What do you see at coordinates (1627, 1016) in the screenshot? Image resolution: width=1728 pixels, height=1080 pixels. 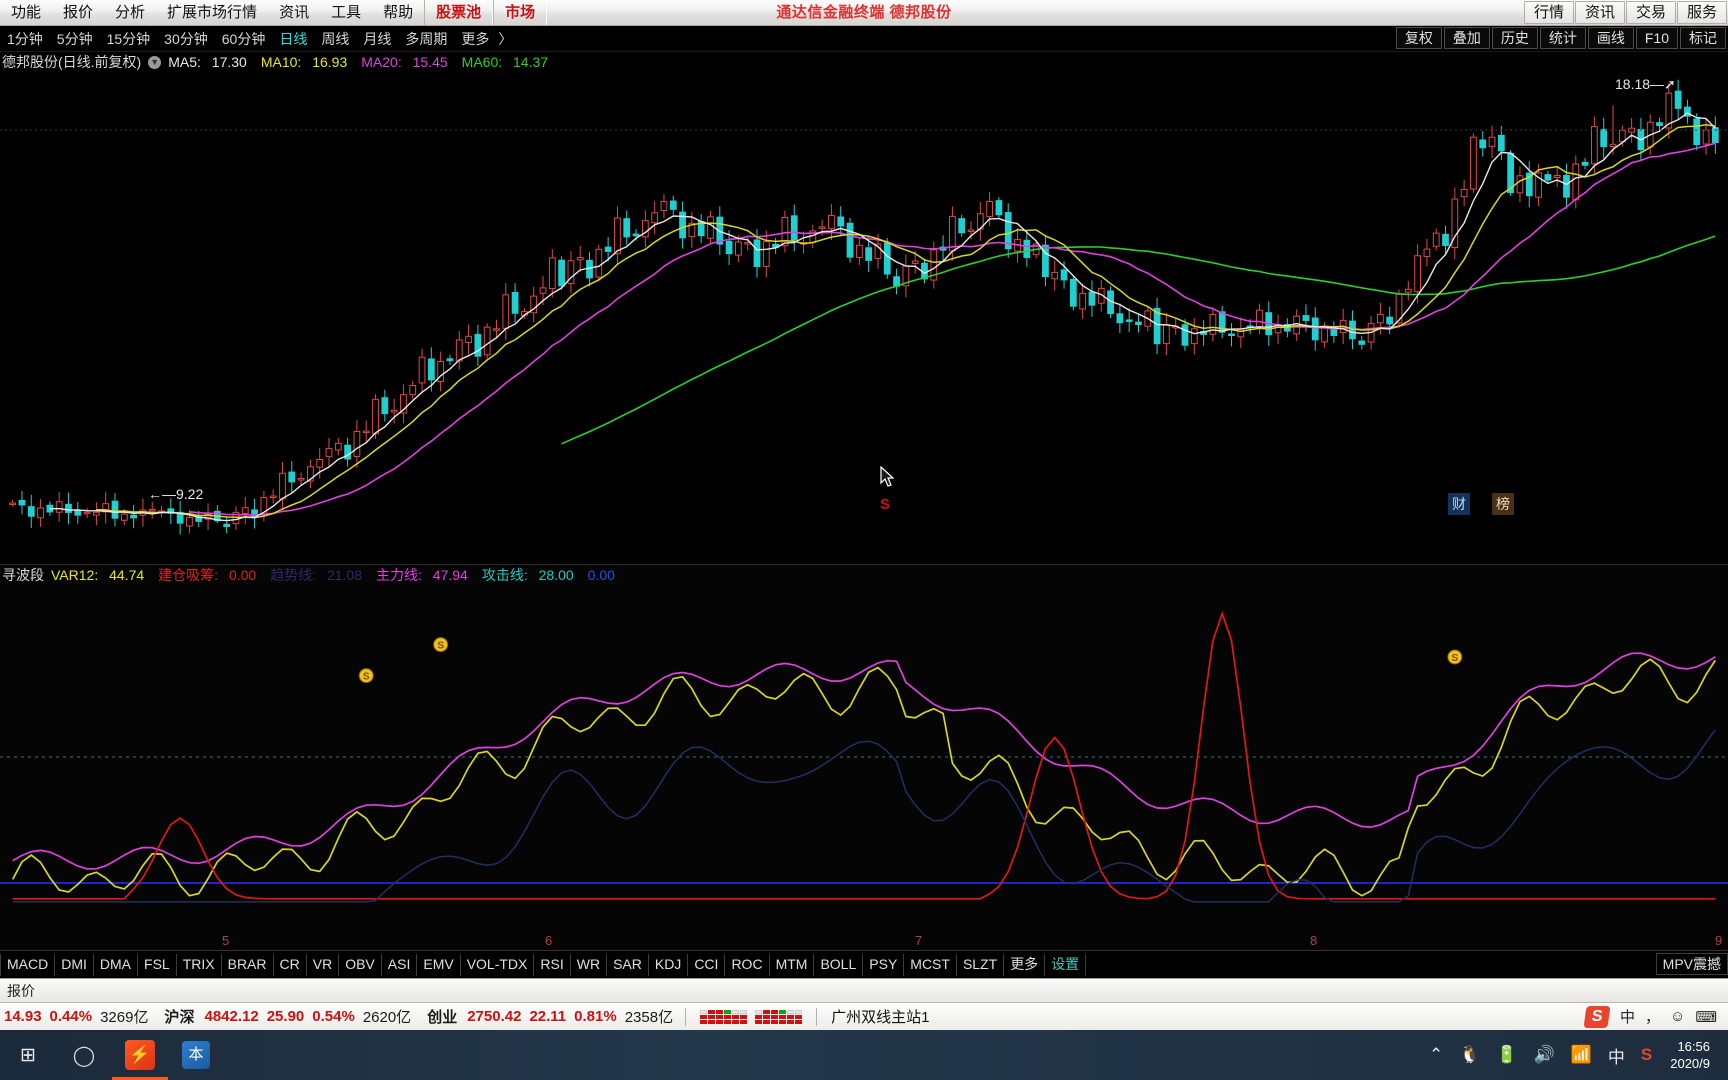 I see `ime-indicator: 中` at bounding box center [1627, 1016].